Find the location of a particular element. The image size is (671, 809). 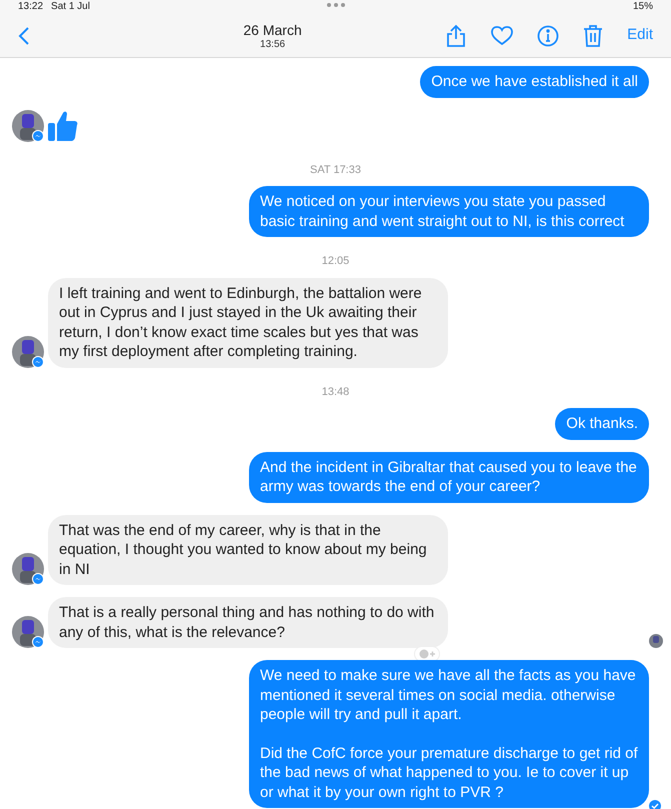

message-text: That is a really personal thing and has nothing to do with any of this, what is the relevance? is located at coordinates (247, 622).